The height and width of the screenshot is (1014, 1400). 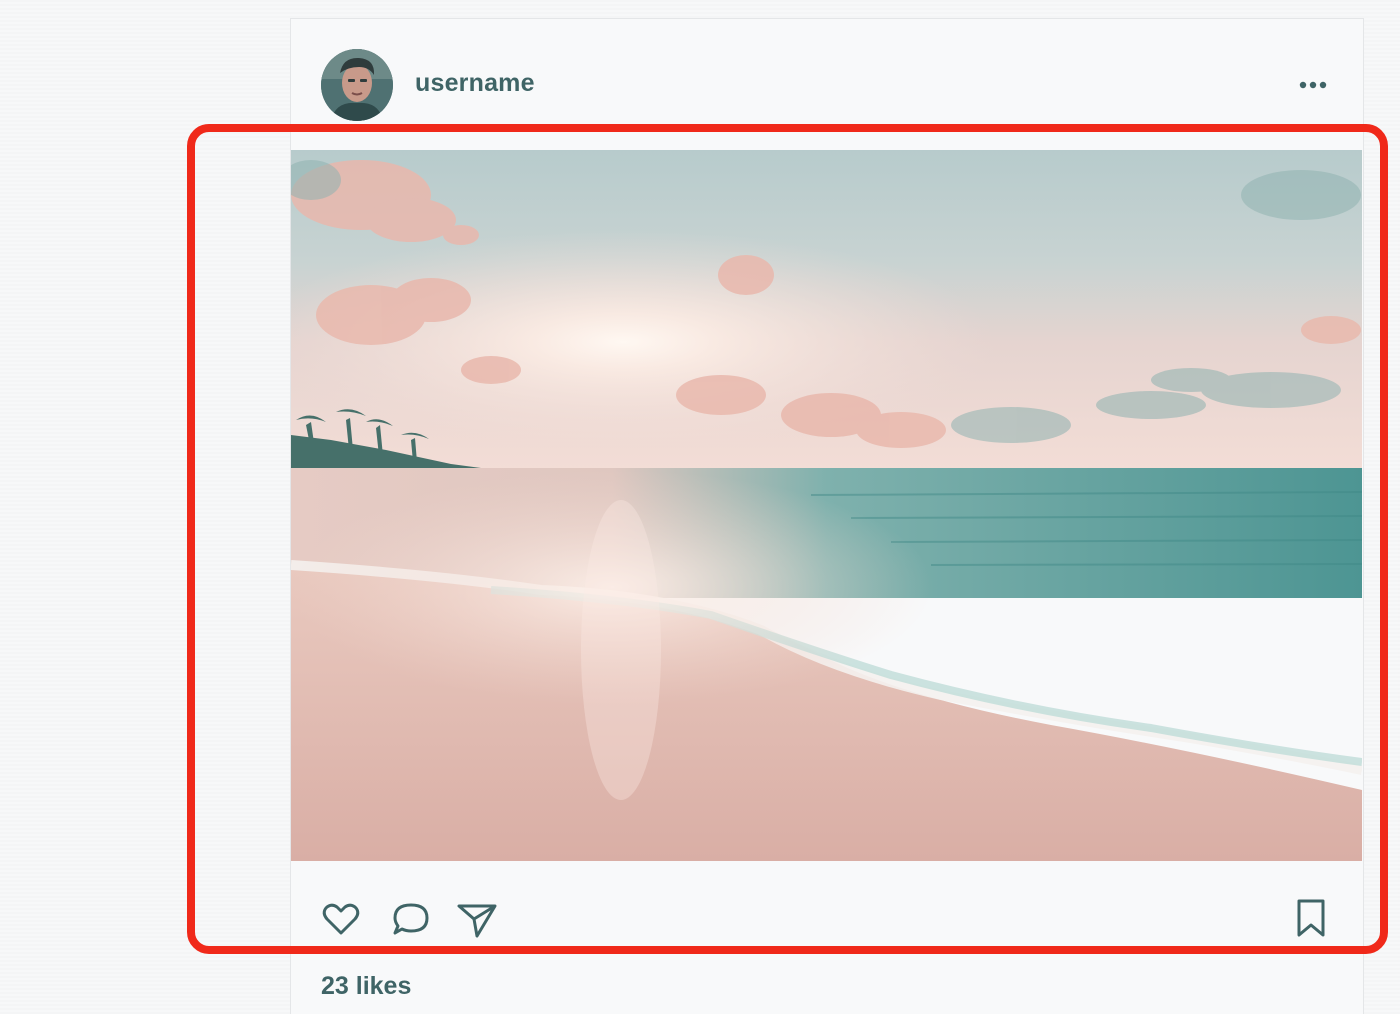 I want to click on post-actions, so click(x=827, y=919).